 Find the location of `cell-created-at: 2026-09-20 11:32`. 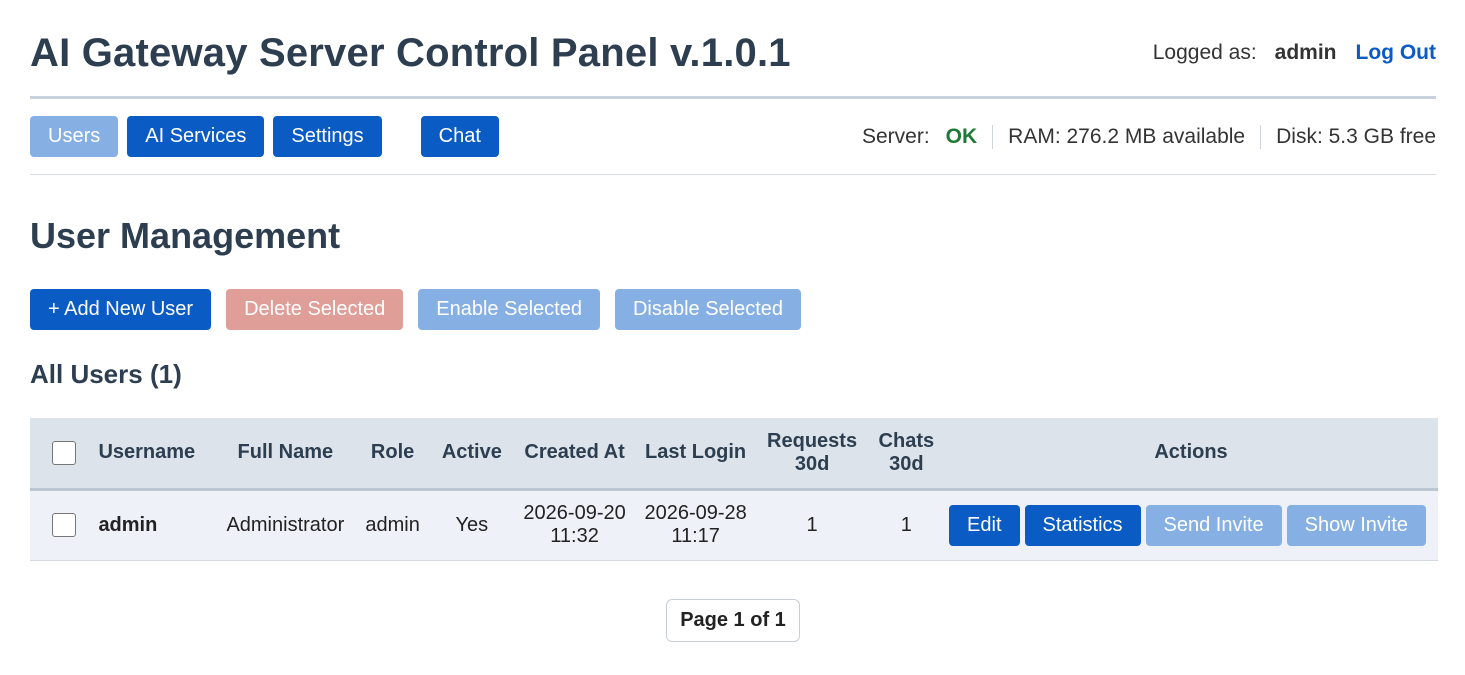

cell-created-at: 2026-09-20 11:32 is located at coordinates (574, 525).